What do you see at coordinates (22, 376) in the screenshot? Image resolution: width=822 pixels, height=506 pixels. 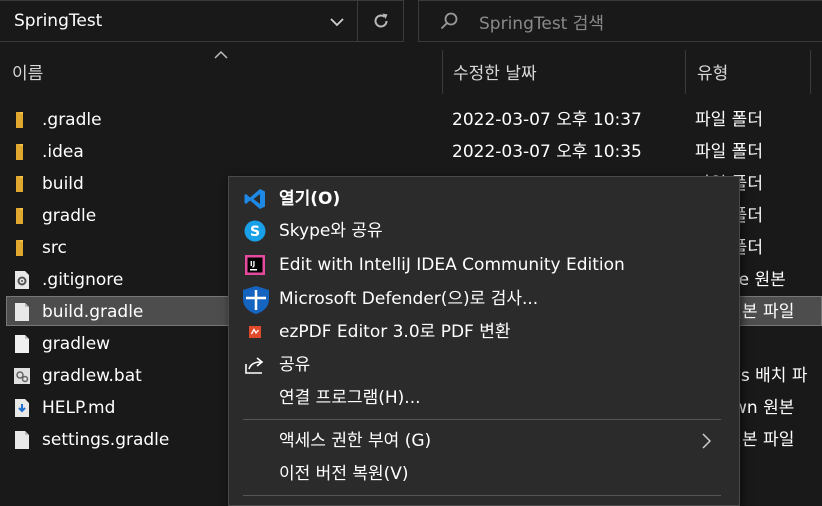 I see `batch-file-icon` at bounding box center [22, 376].